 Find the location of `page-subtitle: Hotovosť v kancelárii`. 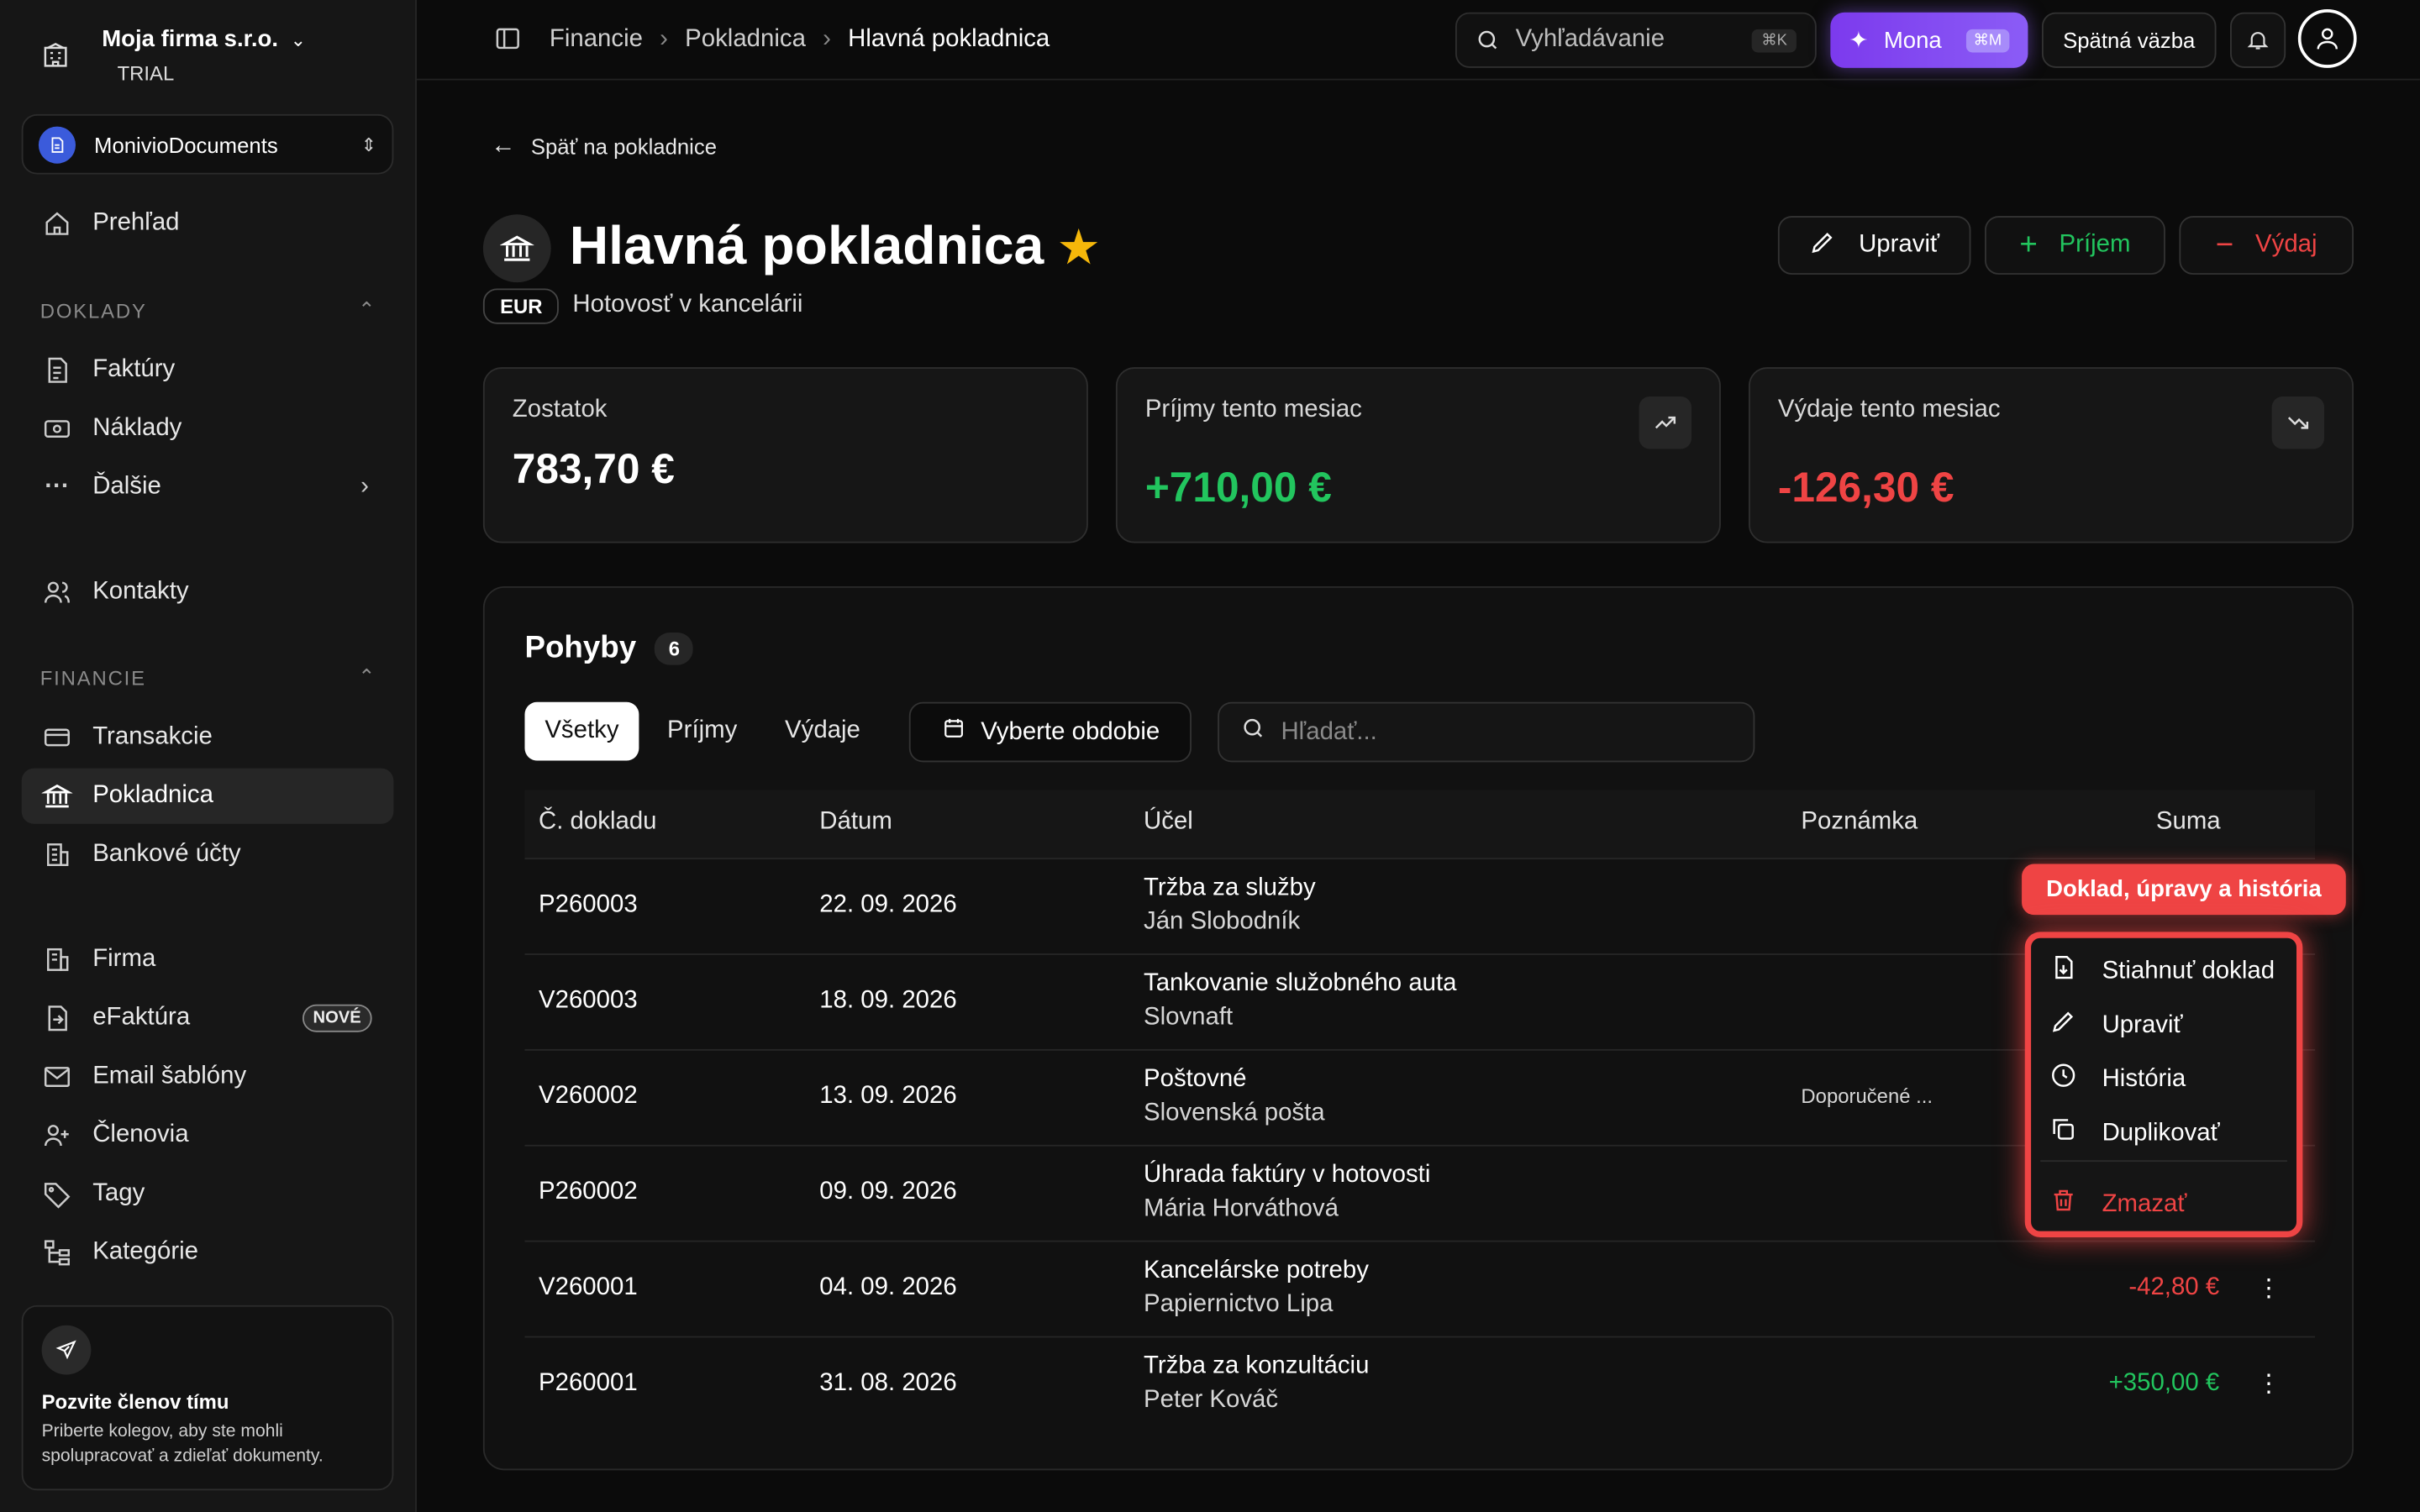

page-subtitle: Hotovosť v kancelárii is located at coordinates (688, 304).